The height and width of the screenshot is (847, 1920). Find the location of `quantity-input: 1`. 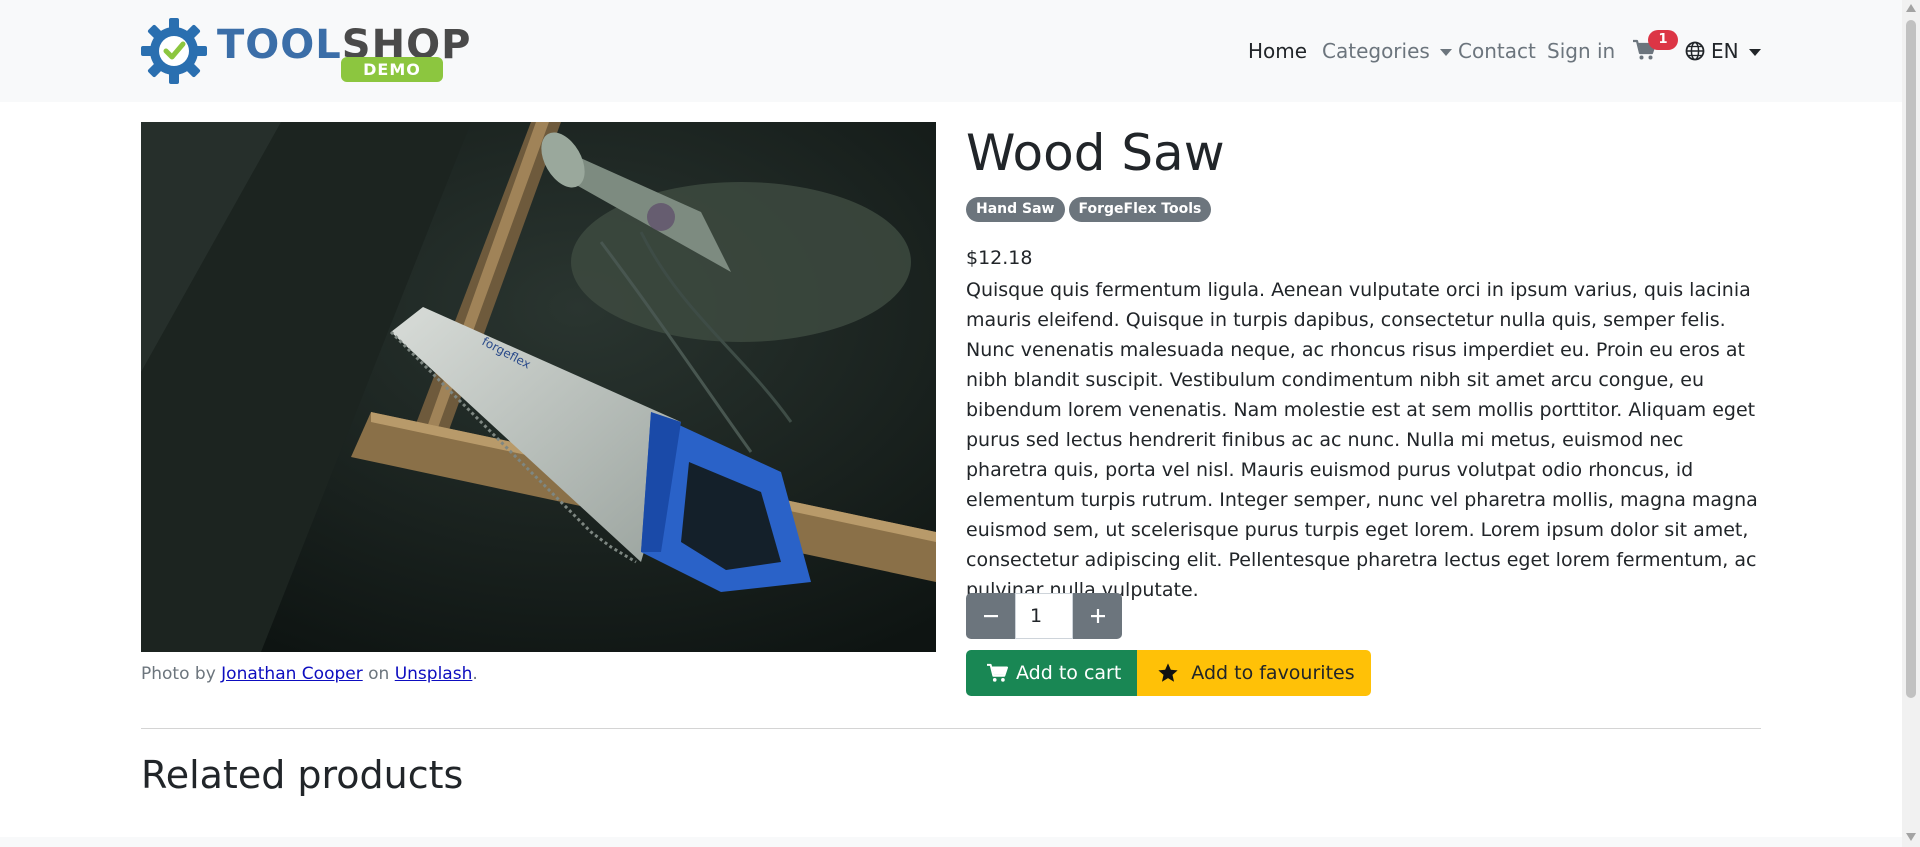

quantity-input: 1 is located at coordinates (1044, 616).